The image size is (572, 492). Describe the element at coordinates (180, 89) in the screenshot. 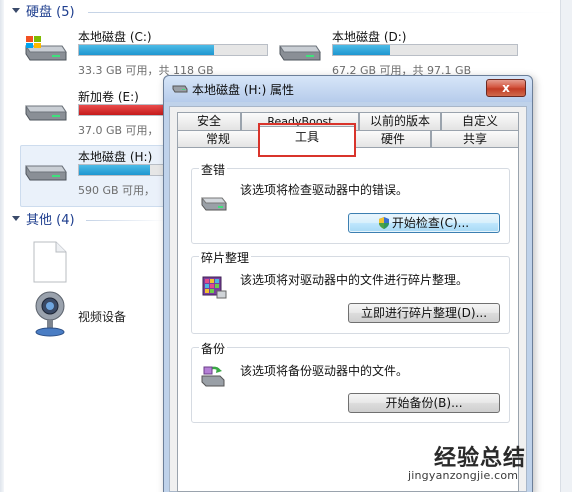

I see `drive-title-icon` at that location.